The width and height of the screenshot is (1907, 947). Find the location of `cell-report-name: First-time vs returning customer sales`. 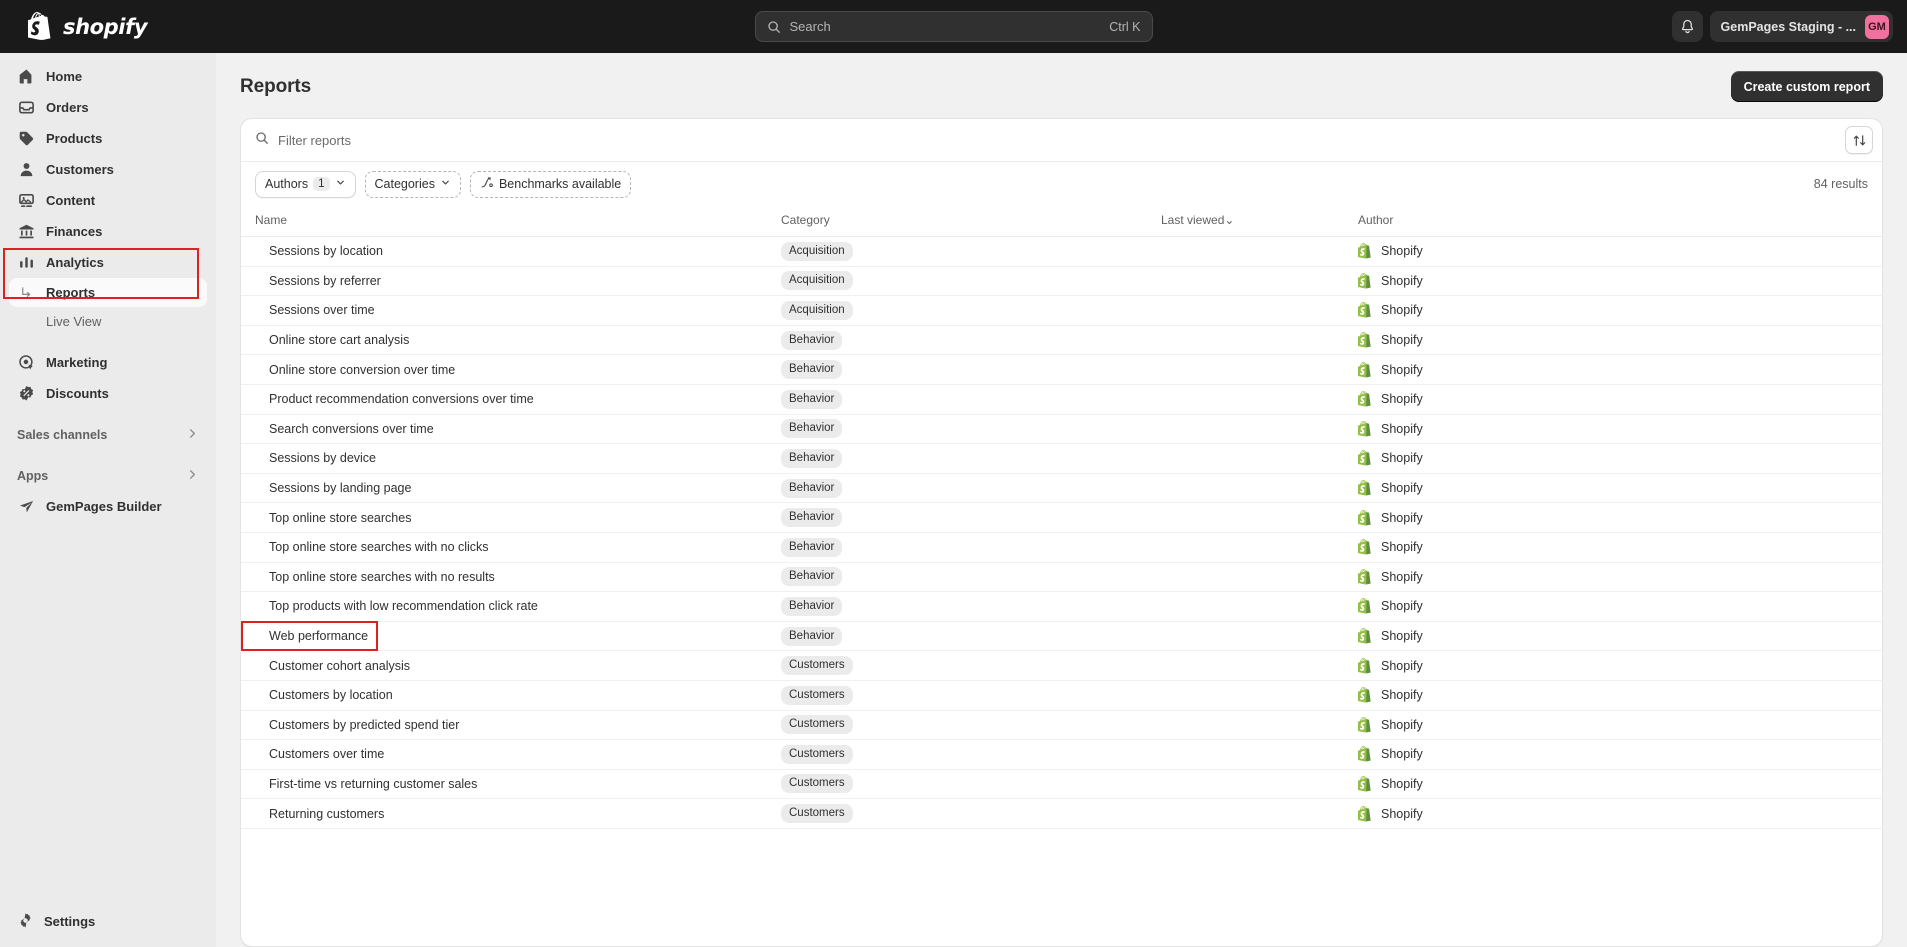

cell-report-name: First-time vs returning customer sales is located at coordinates (511, 784).